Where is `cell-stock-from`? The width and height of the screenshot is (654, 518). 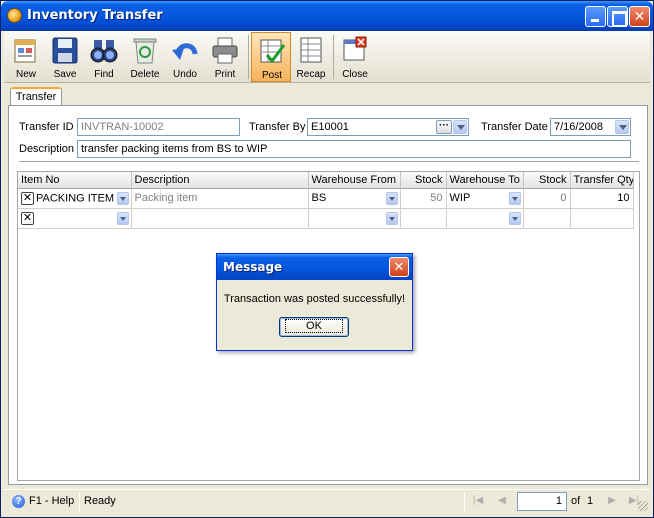
cell-stock-from is located at coordinates (423, 218).